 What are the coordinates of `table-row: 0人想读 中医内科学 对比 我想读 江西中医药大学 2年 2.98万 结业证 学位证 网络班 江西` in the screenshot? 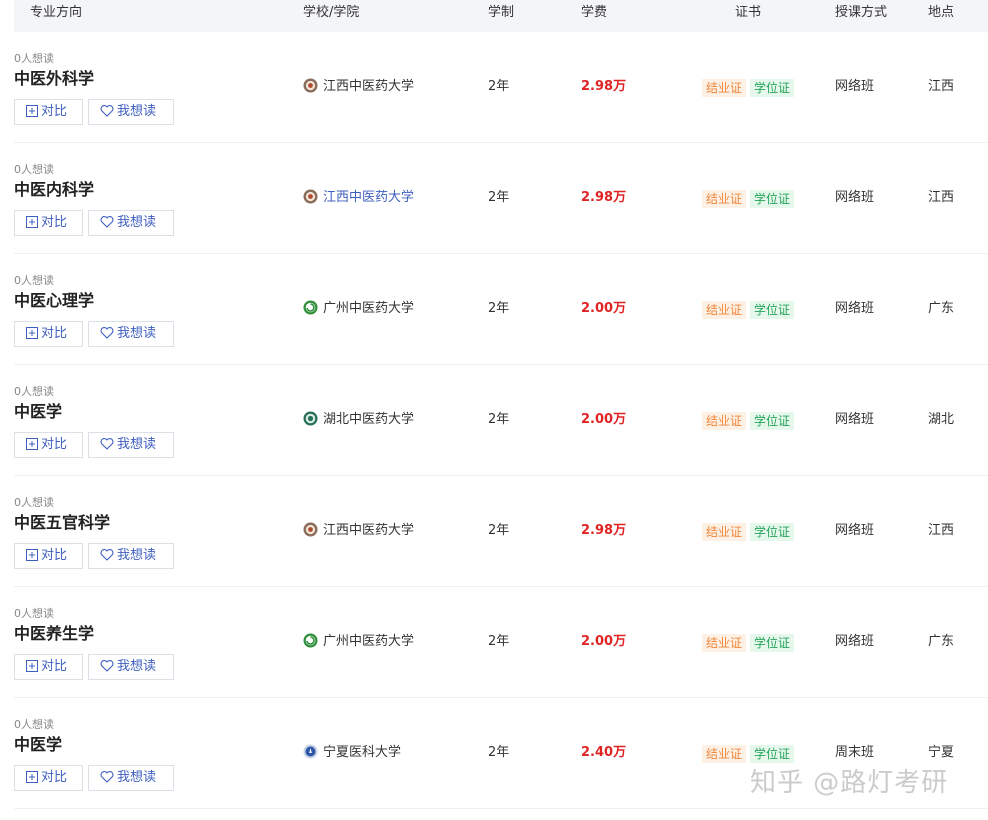 It's located at (501, 198).